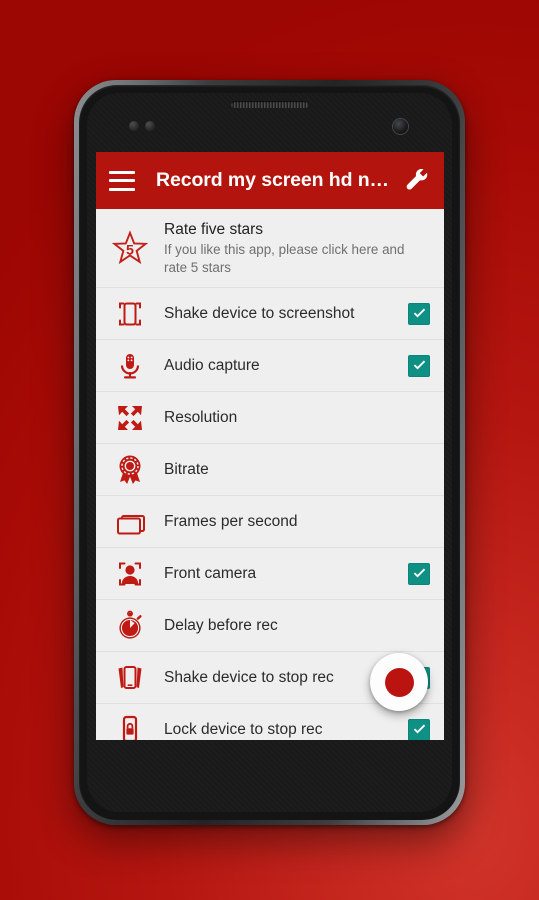 Image resolution: width=539 pixels, height=900 pixels. I want to click on list-item-shake-device-to-screenshot: Shake device to screenshot, so click(270, 314).